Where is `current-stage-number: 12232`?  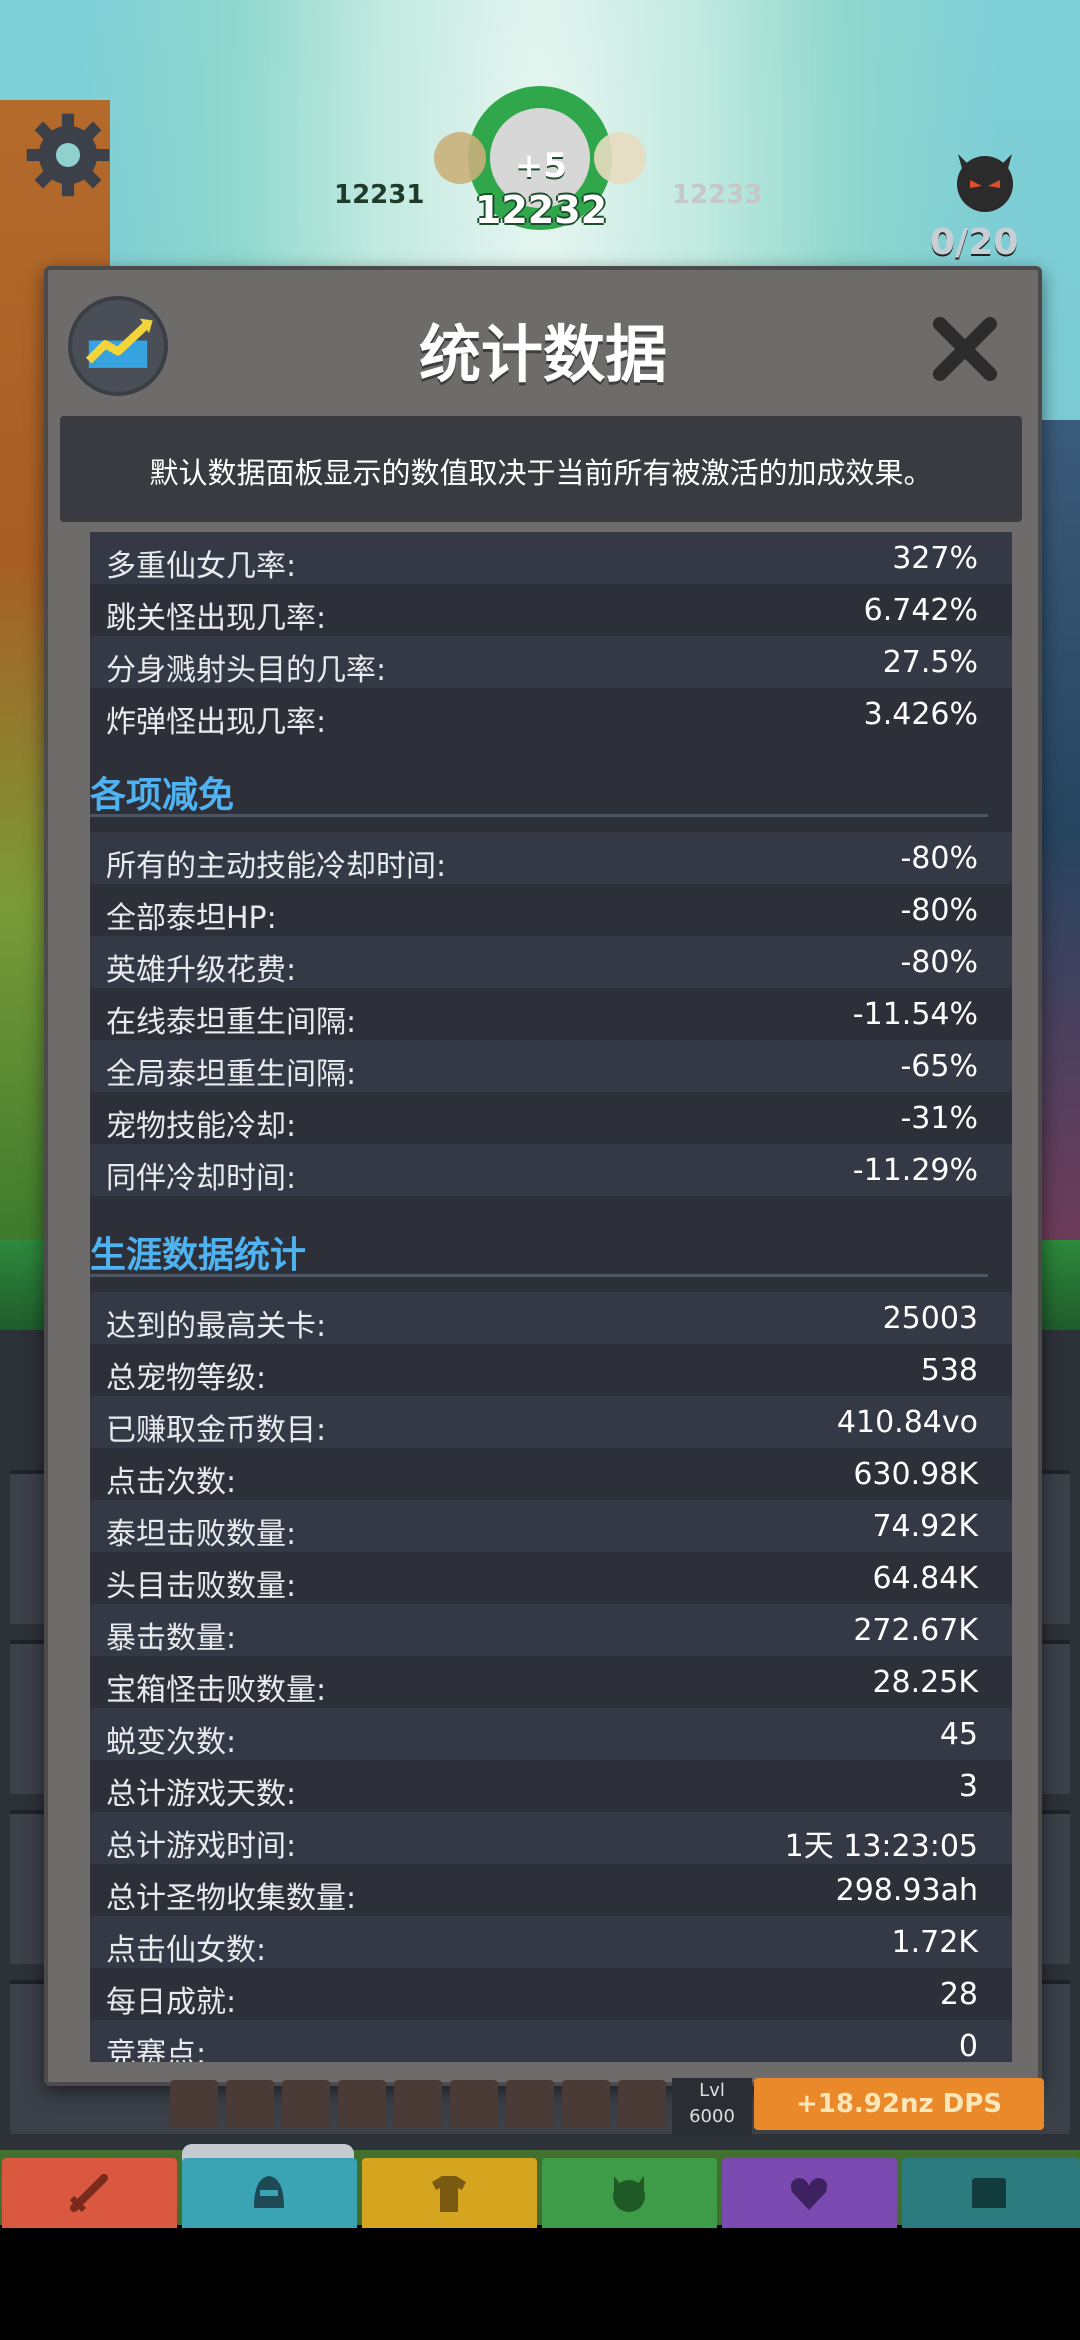
current-stage-number: 12232 is located at coordinates (541, 210).